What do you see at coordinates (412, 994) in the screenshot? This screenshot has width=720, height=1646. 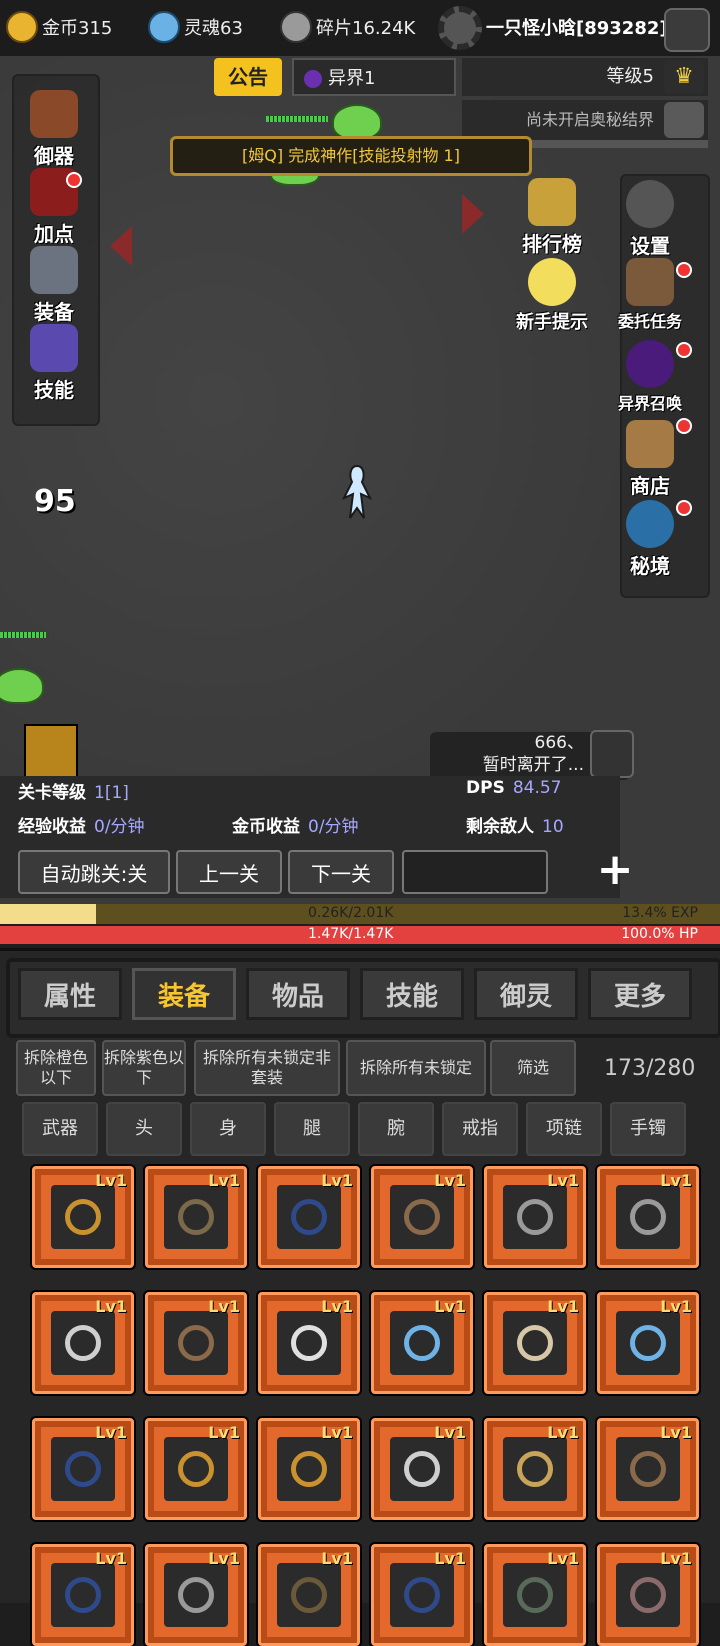 I see `tab-skills: 技能` at bounding box center [412, 994].